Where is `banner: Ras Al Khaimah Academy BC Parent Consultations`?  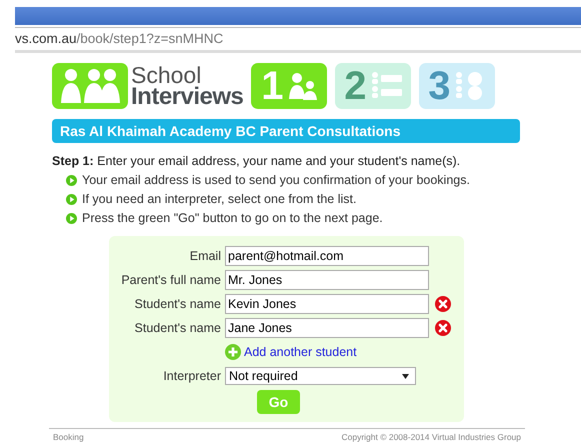
banner: Ras Al Khaimah Academy BC Parent Consultations is located at coordinates (286, 131).